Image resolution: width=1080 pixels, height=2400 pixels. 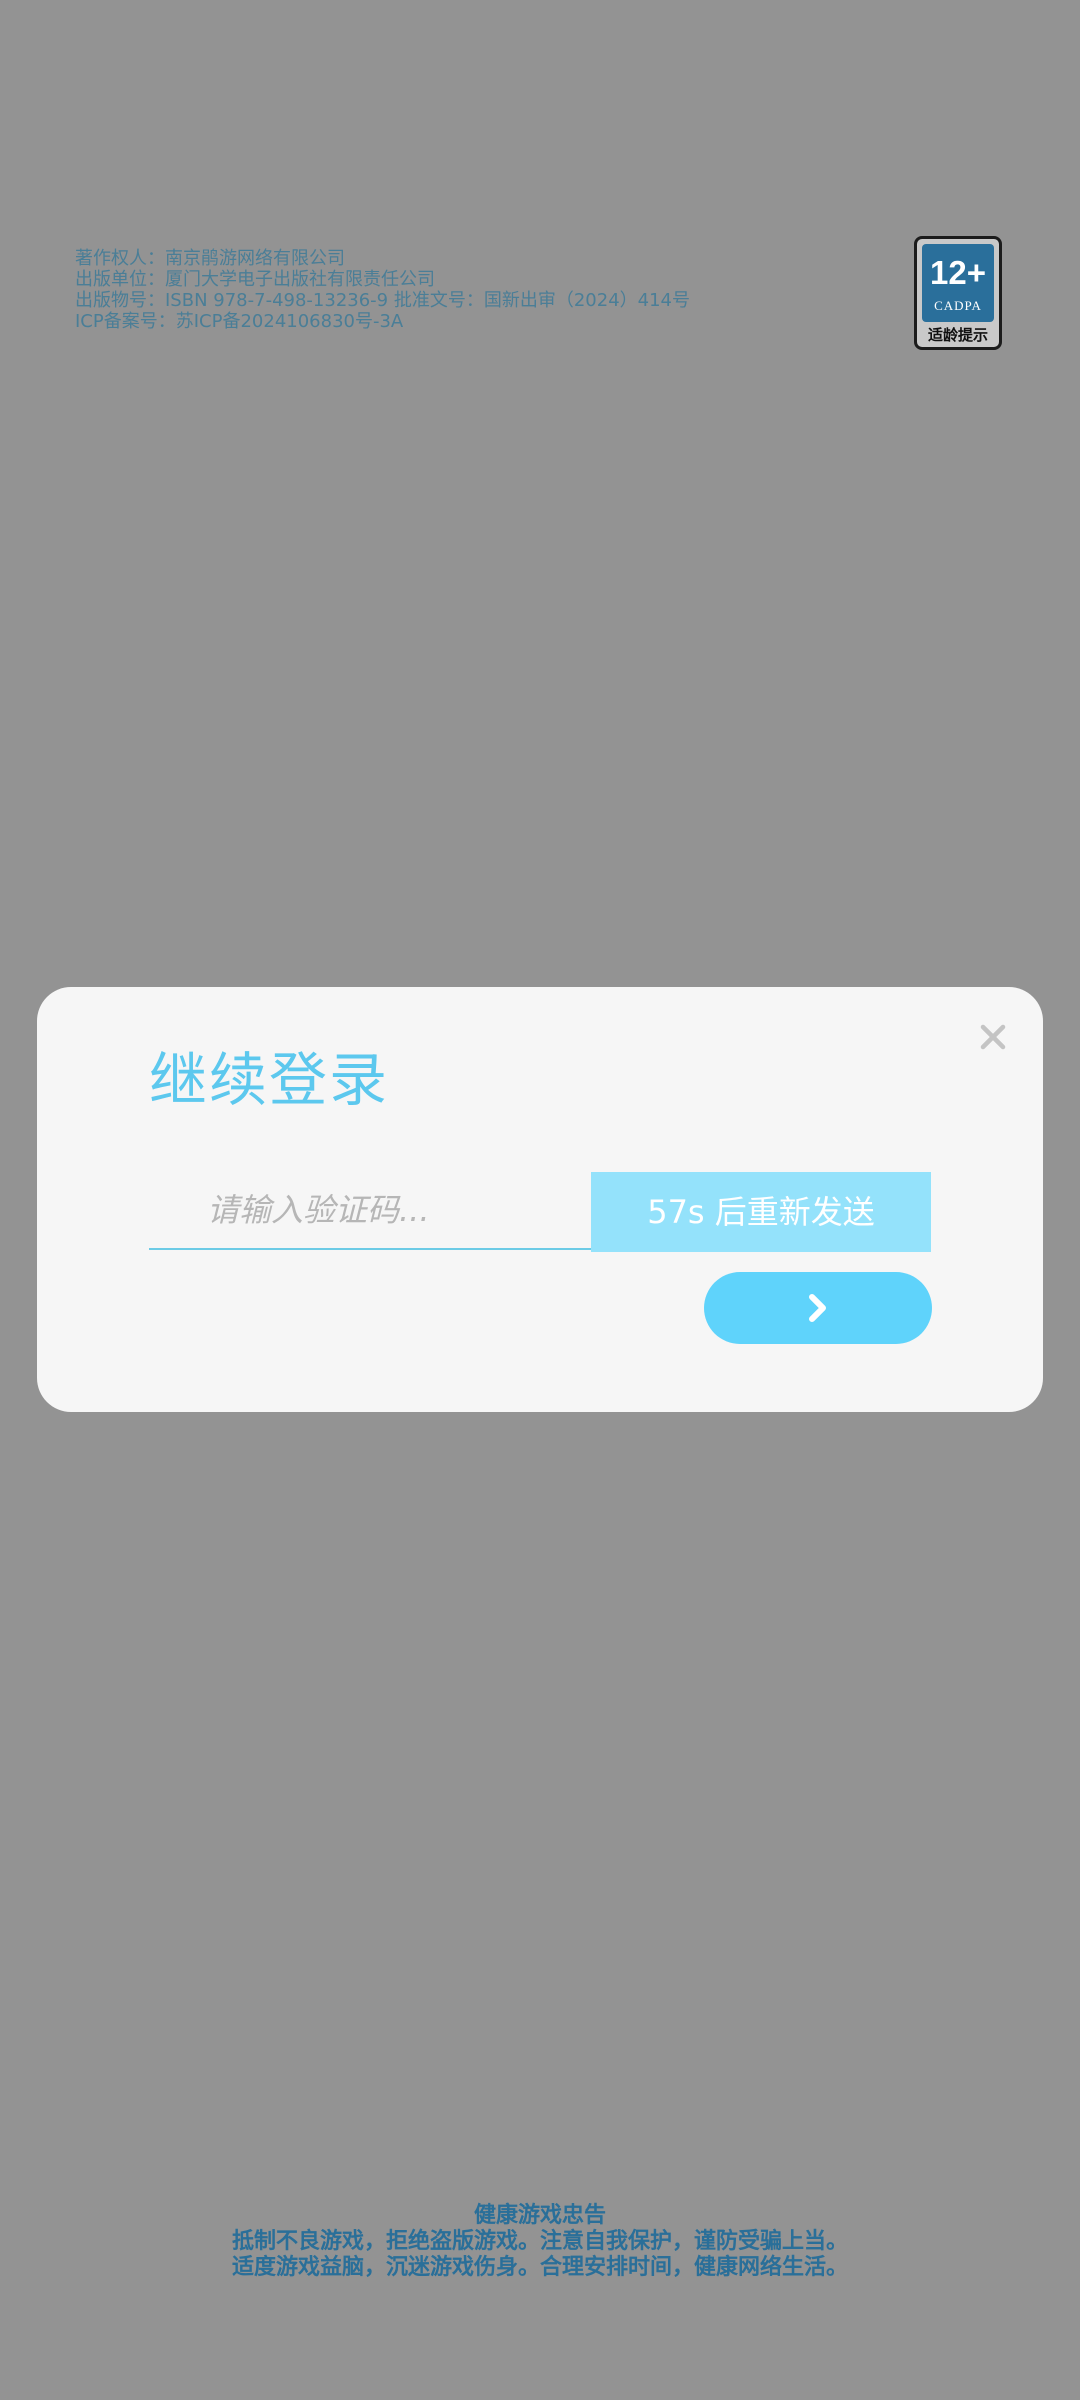 I want to click on age-rating-label: 适龄提示, so click(x=957, y=335).